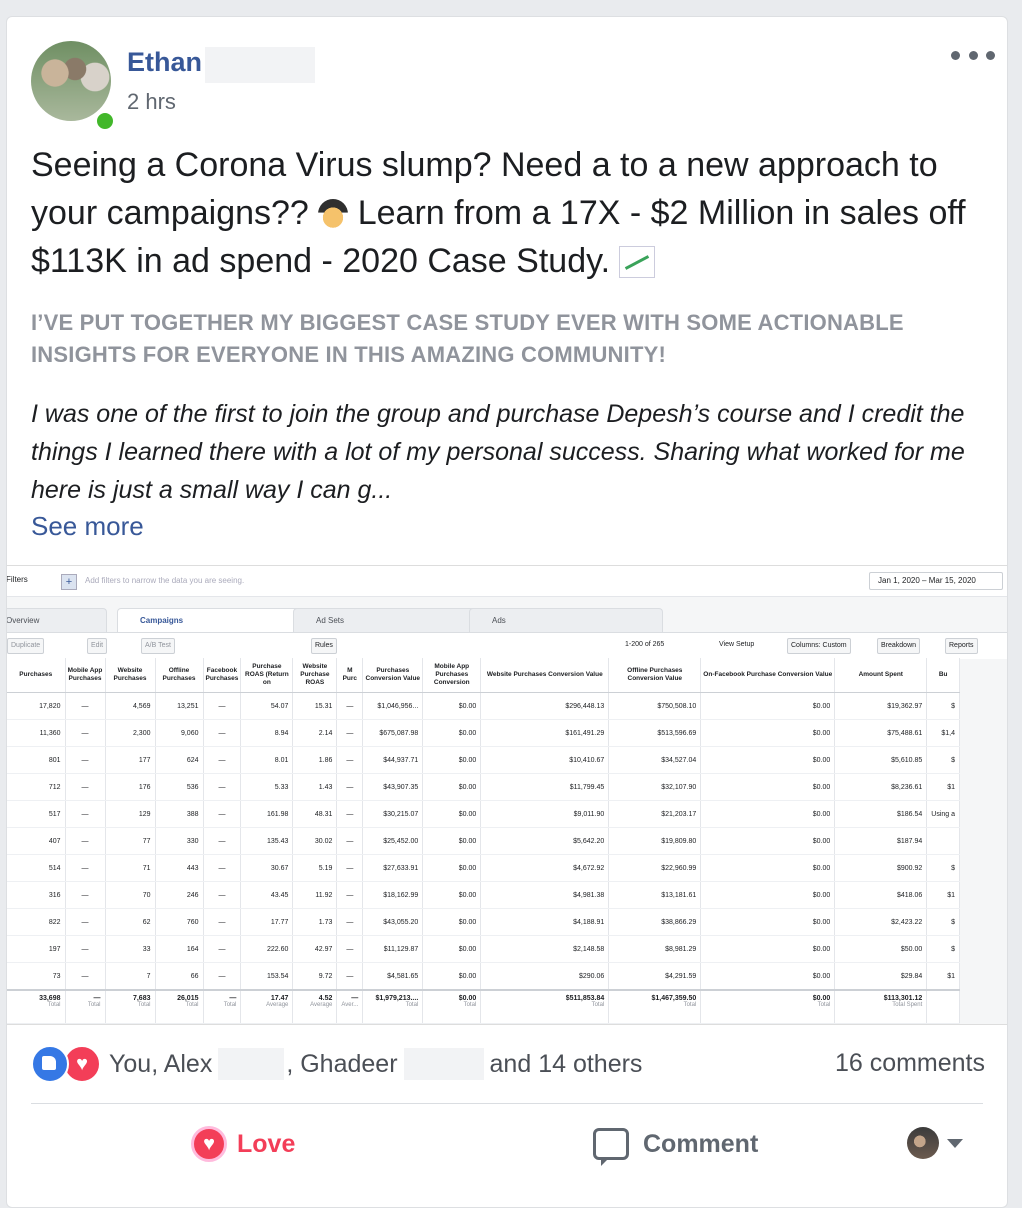 The width and height of the screenshot is (1022, 1208). I want to click on table-cell: 8.01, so click(267, 760).